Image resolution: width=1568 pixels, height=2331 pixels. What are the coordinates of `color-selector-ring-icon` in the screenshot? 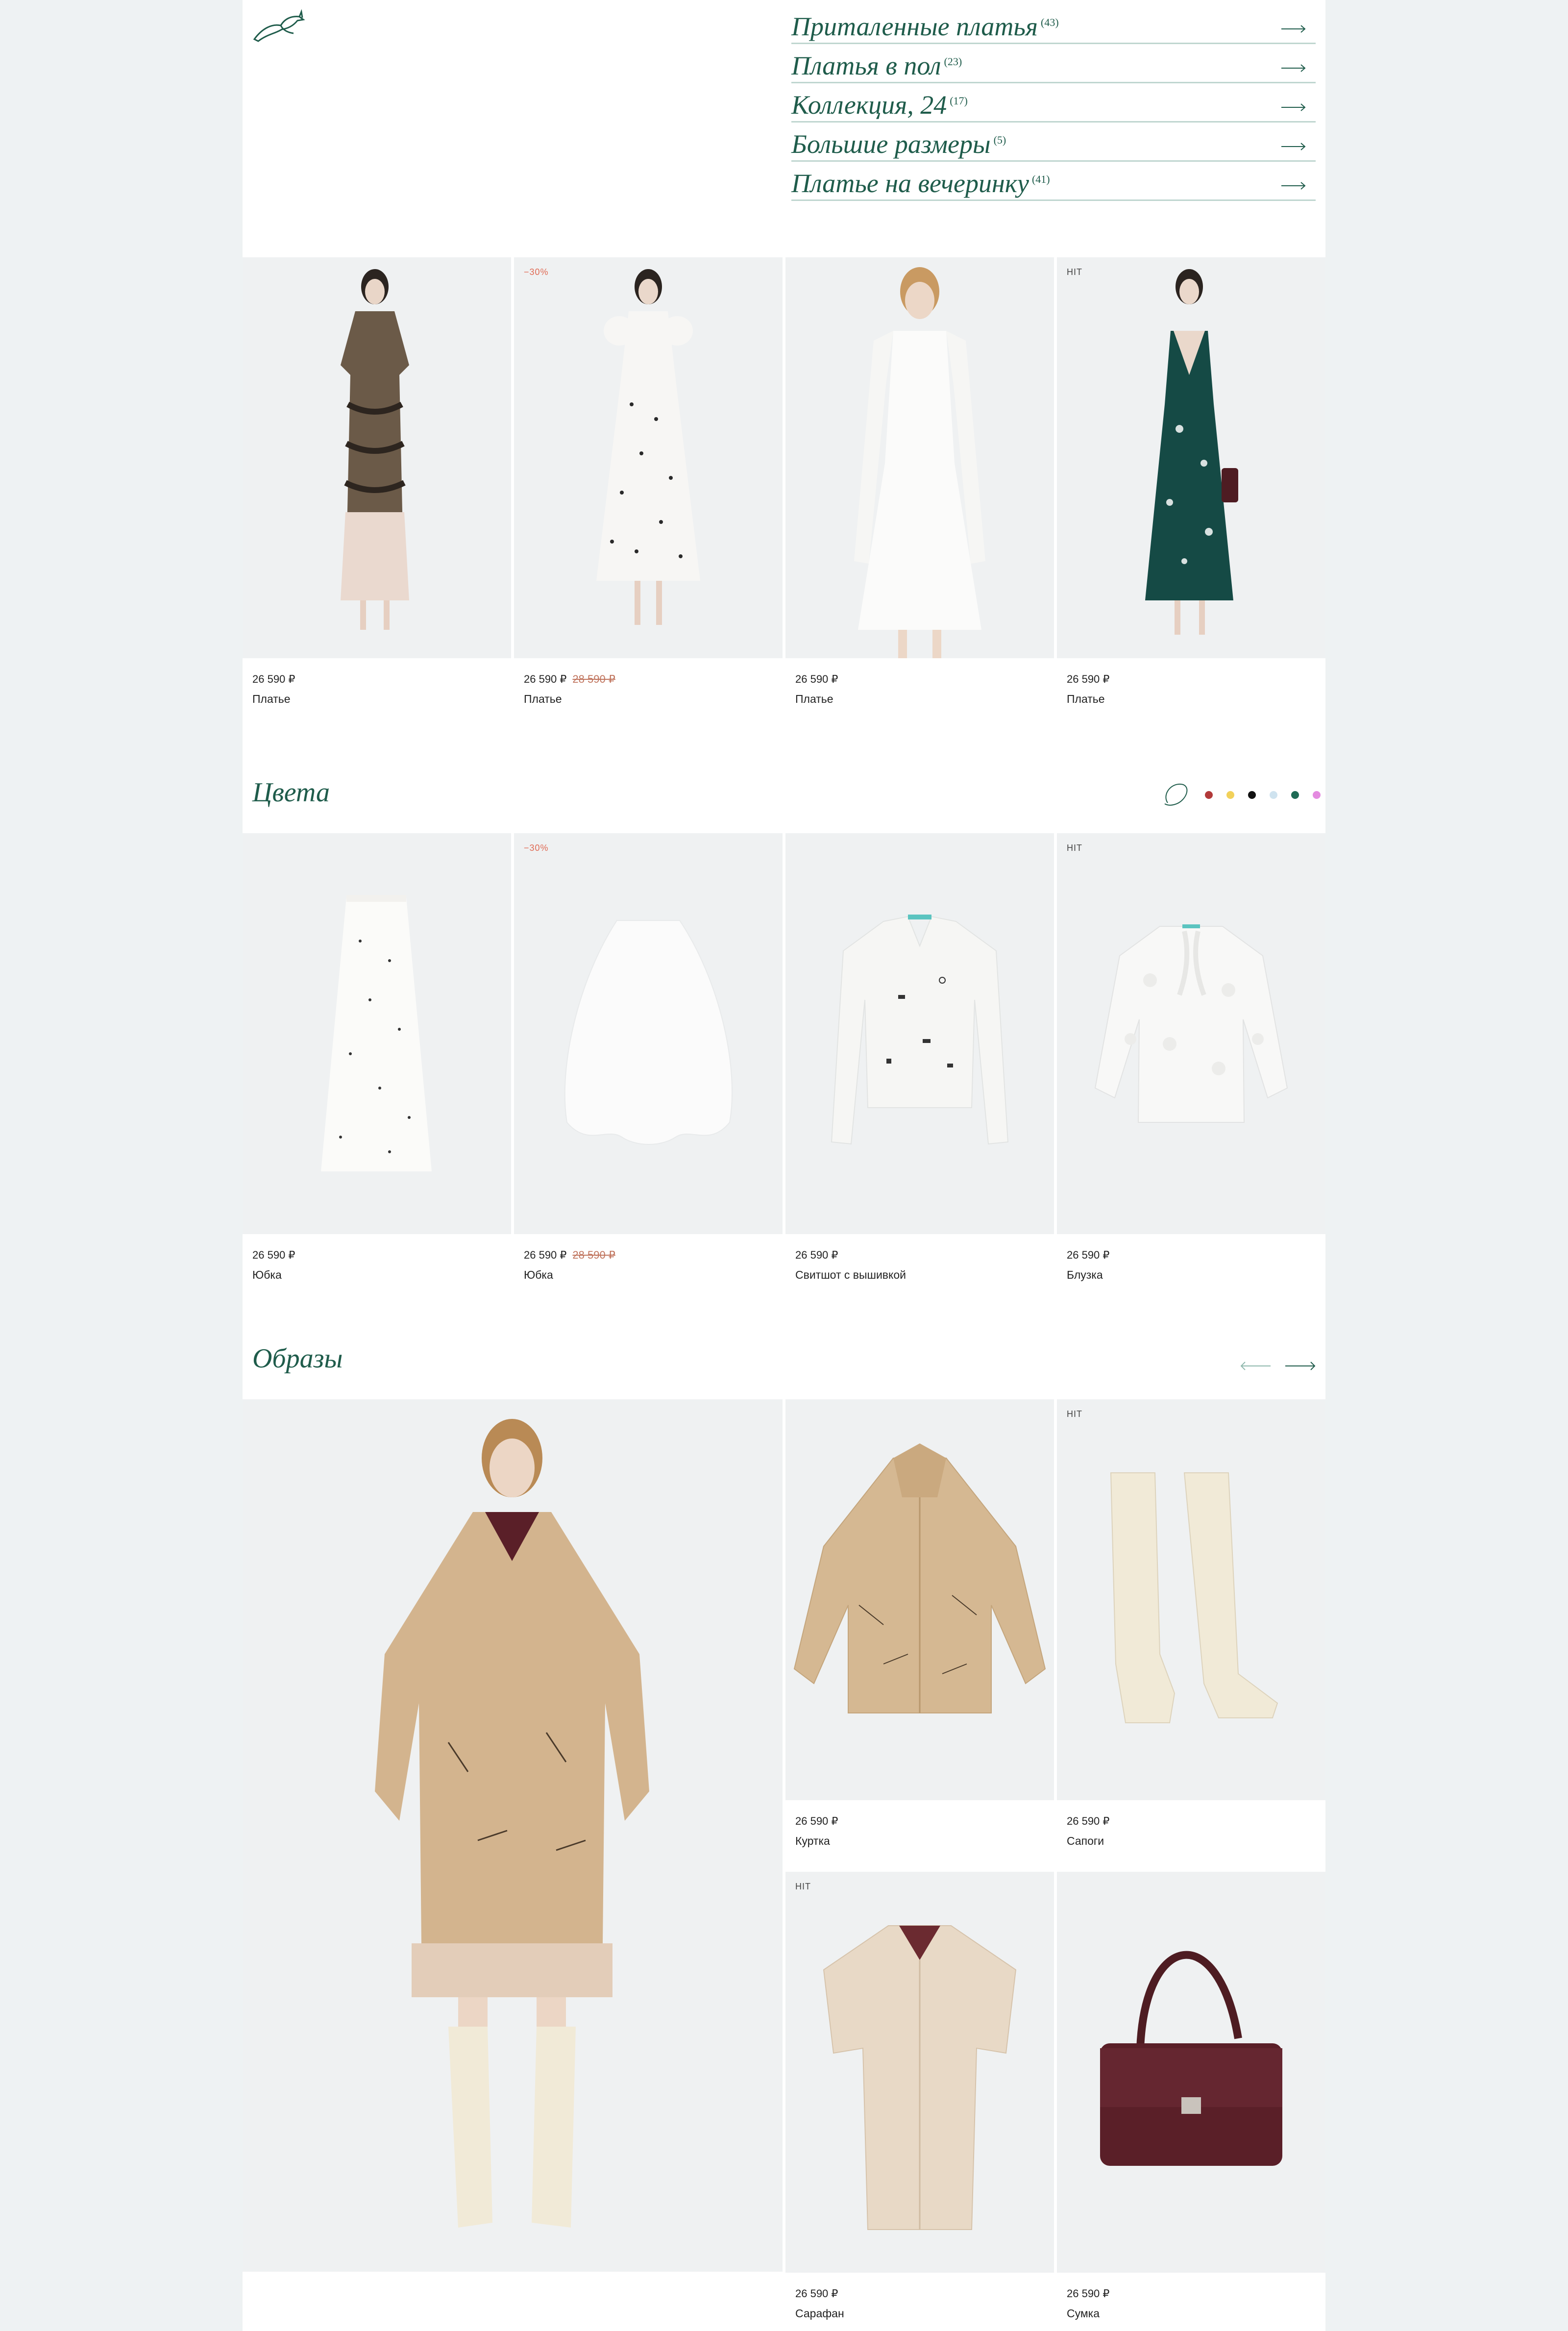 It's located at (1176, 795).